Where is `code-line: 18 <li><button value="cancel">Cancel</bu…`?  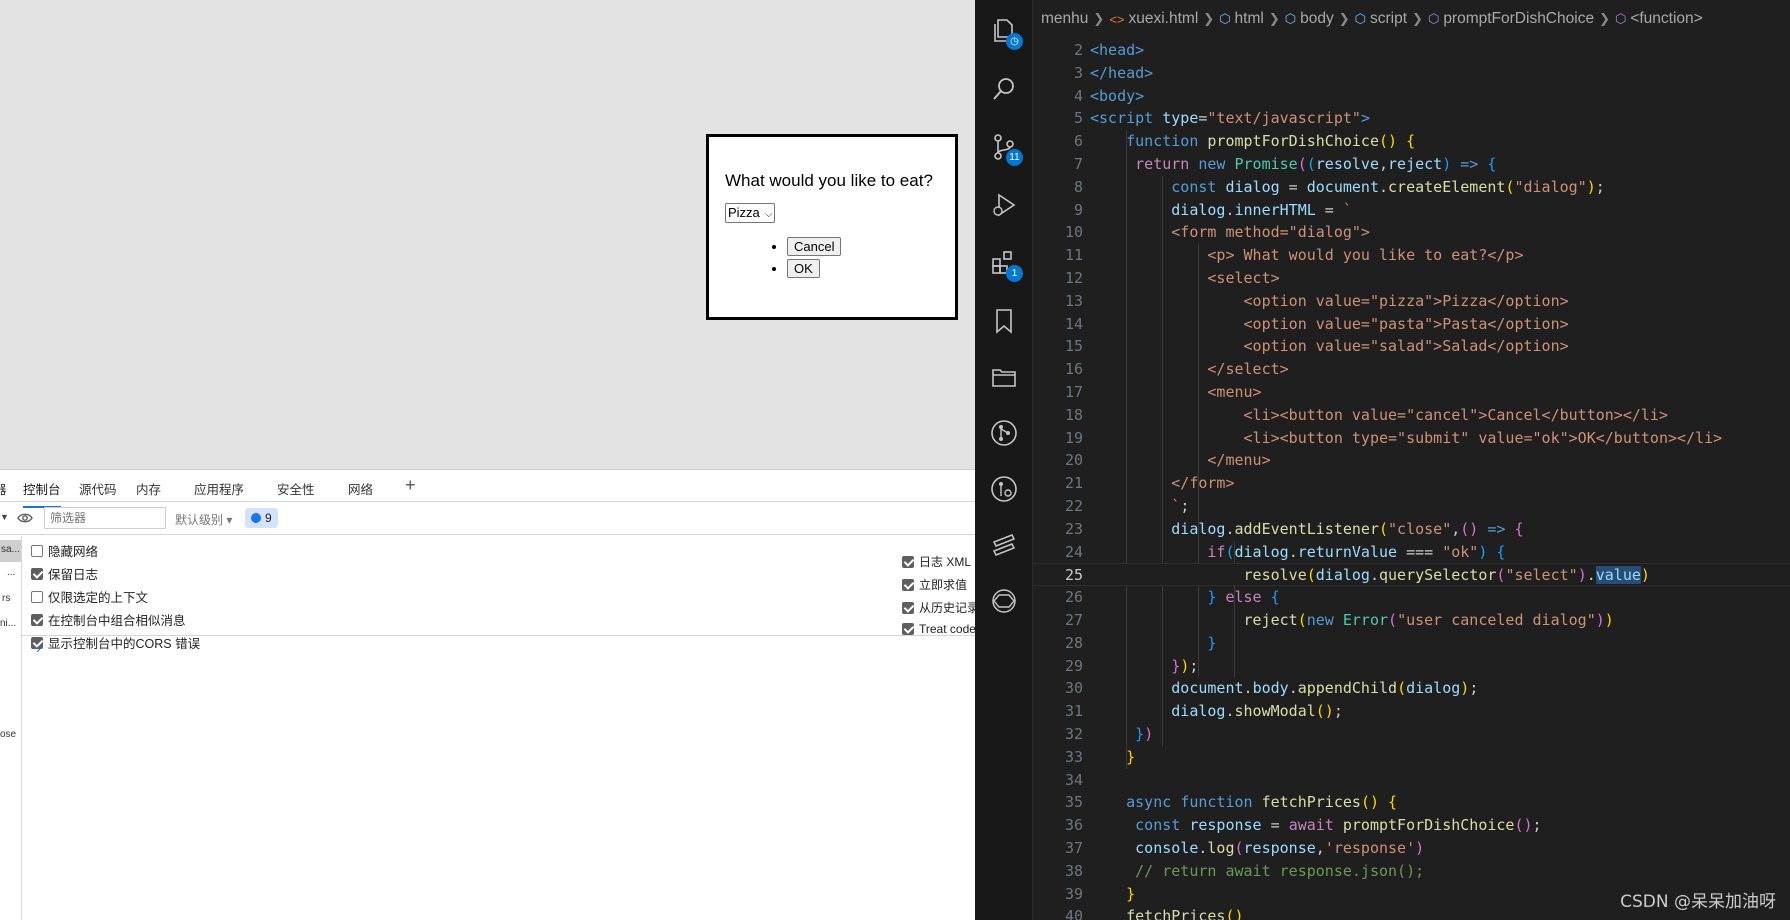
code-line: 18 <li><button value="cancel">Cancel</bu… is located at coordinates (1411, 415).